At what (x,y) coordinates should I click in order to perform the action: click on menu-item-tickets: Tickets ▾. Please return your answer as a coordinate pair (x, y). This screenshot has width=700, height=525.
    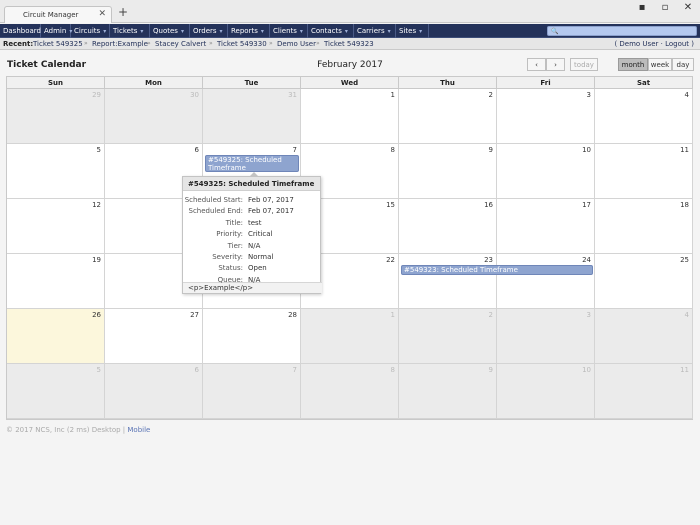
    Looking at the image, I should click on (130, 31).